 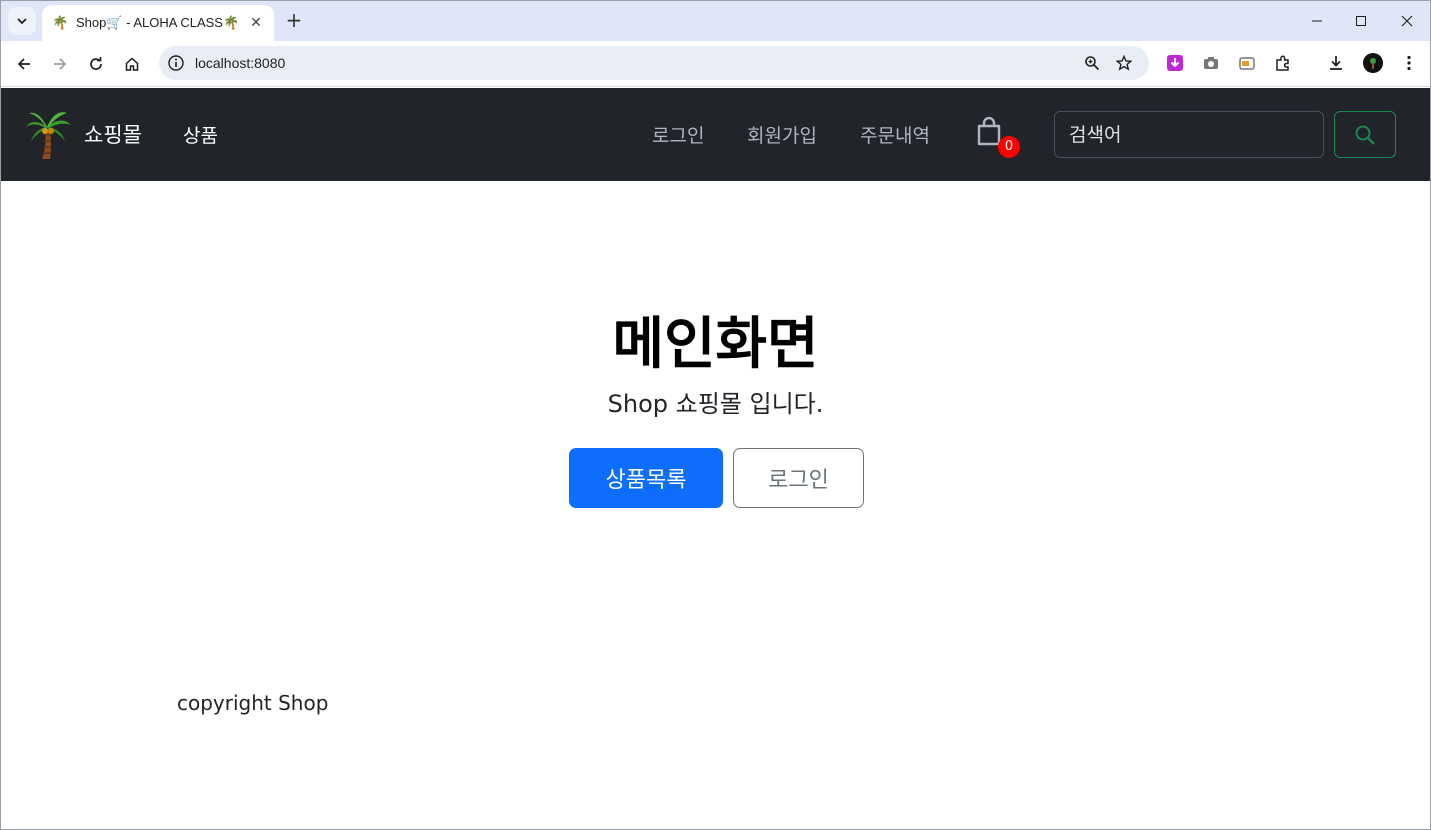 I want to click on site-navbar: 쇼핑몰 상품 로그인 회원가입 주문내역, so click(x=715, y=134).